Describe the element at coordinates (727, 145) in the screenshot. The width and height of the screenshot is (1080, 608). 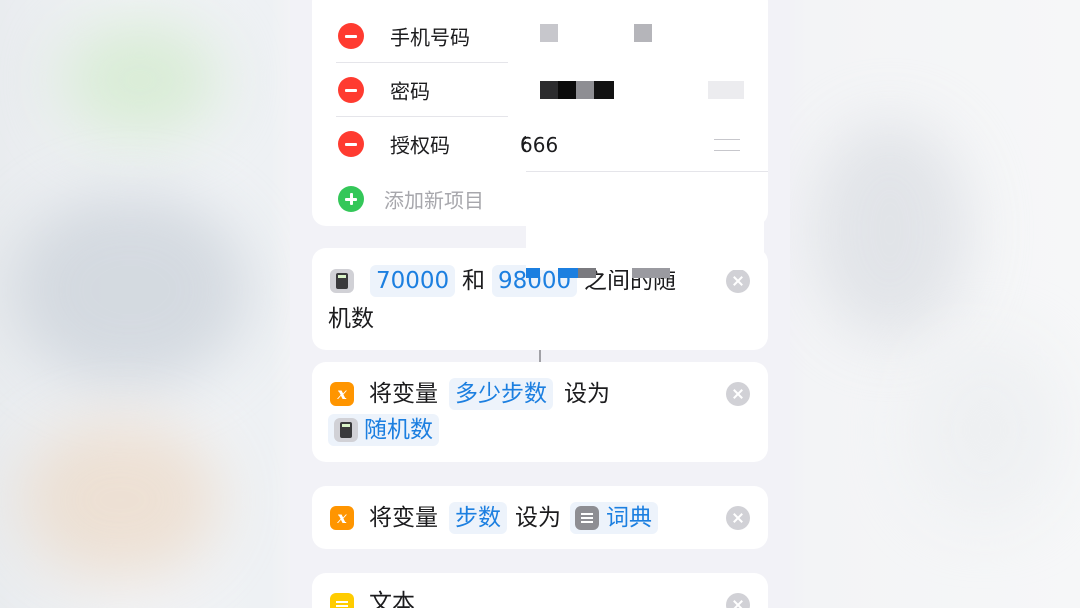
I see `reorder-handle-icon` at that location.